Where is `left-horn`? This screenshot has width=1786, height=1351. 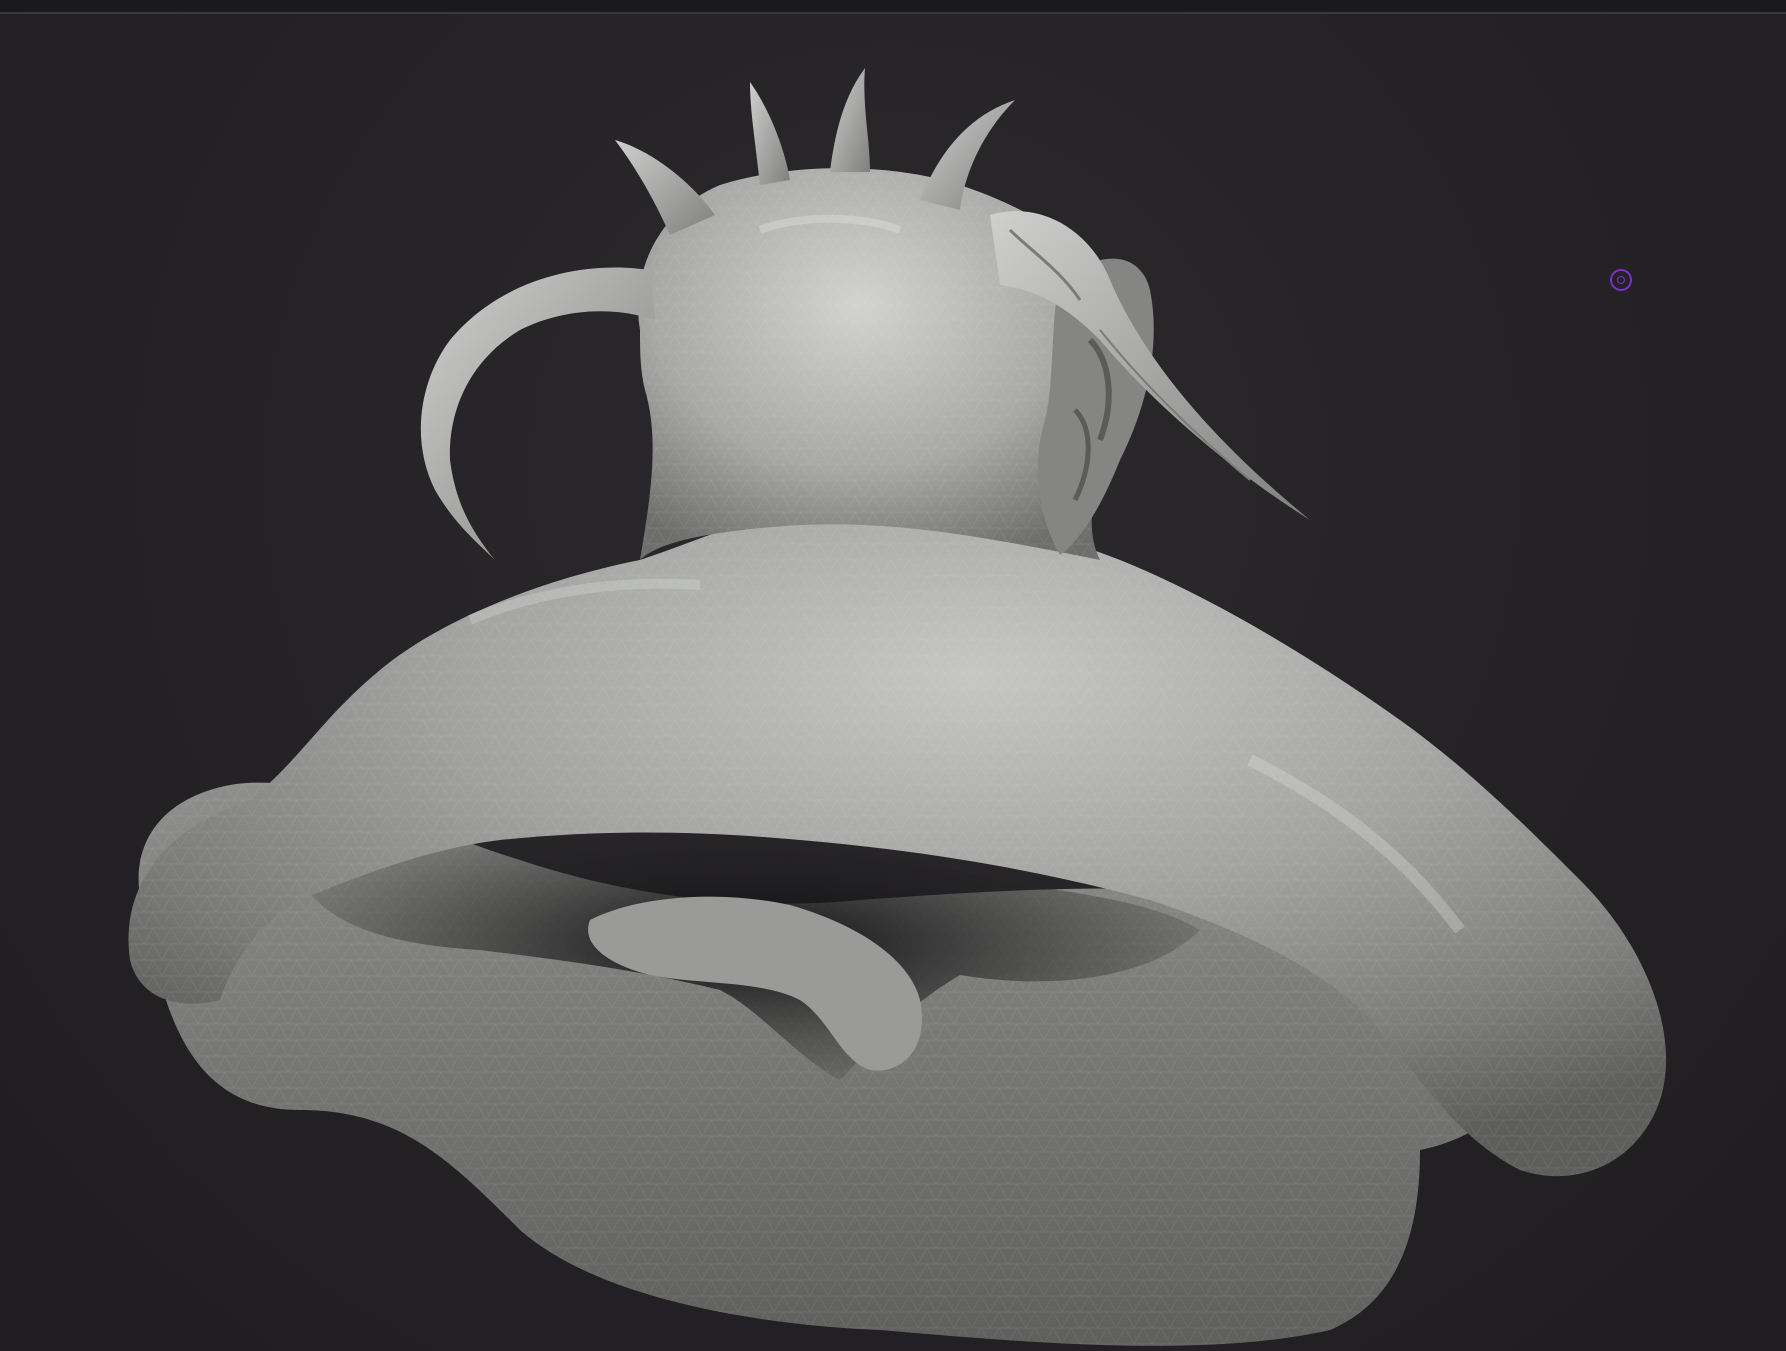 left-horn is located at coordinates (537, 413).